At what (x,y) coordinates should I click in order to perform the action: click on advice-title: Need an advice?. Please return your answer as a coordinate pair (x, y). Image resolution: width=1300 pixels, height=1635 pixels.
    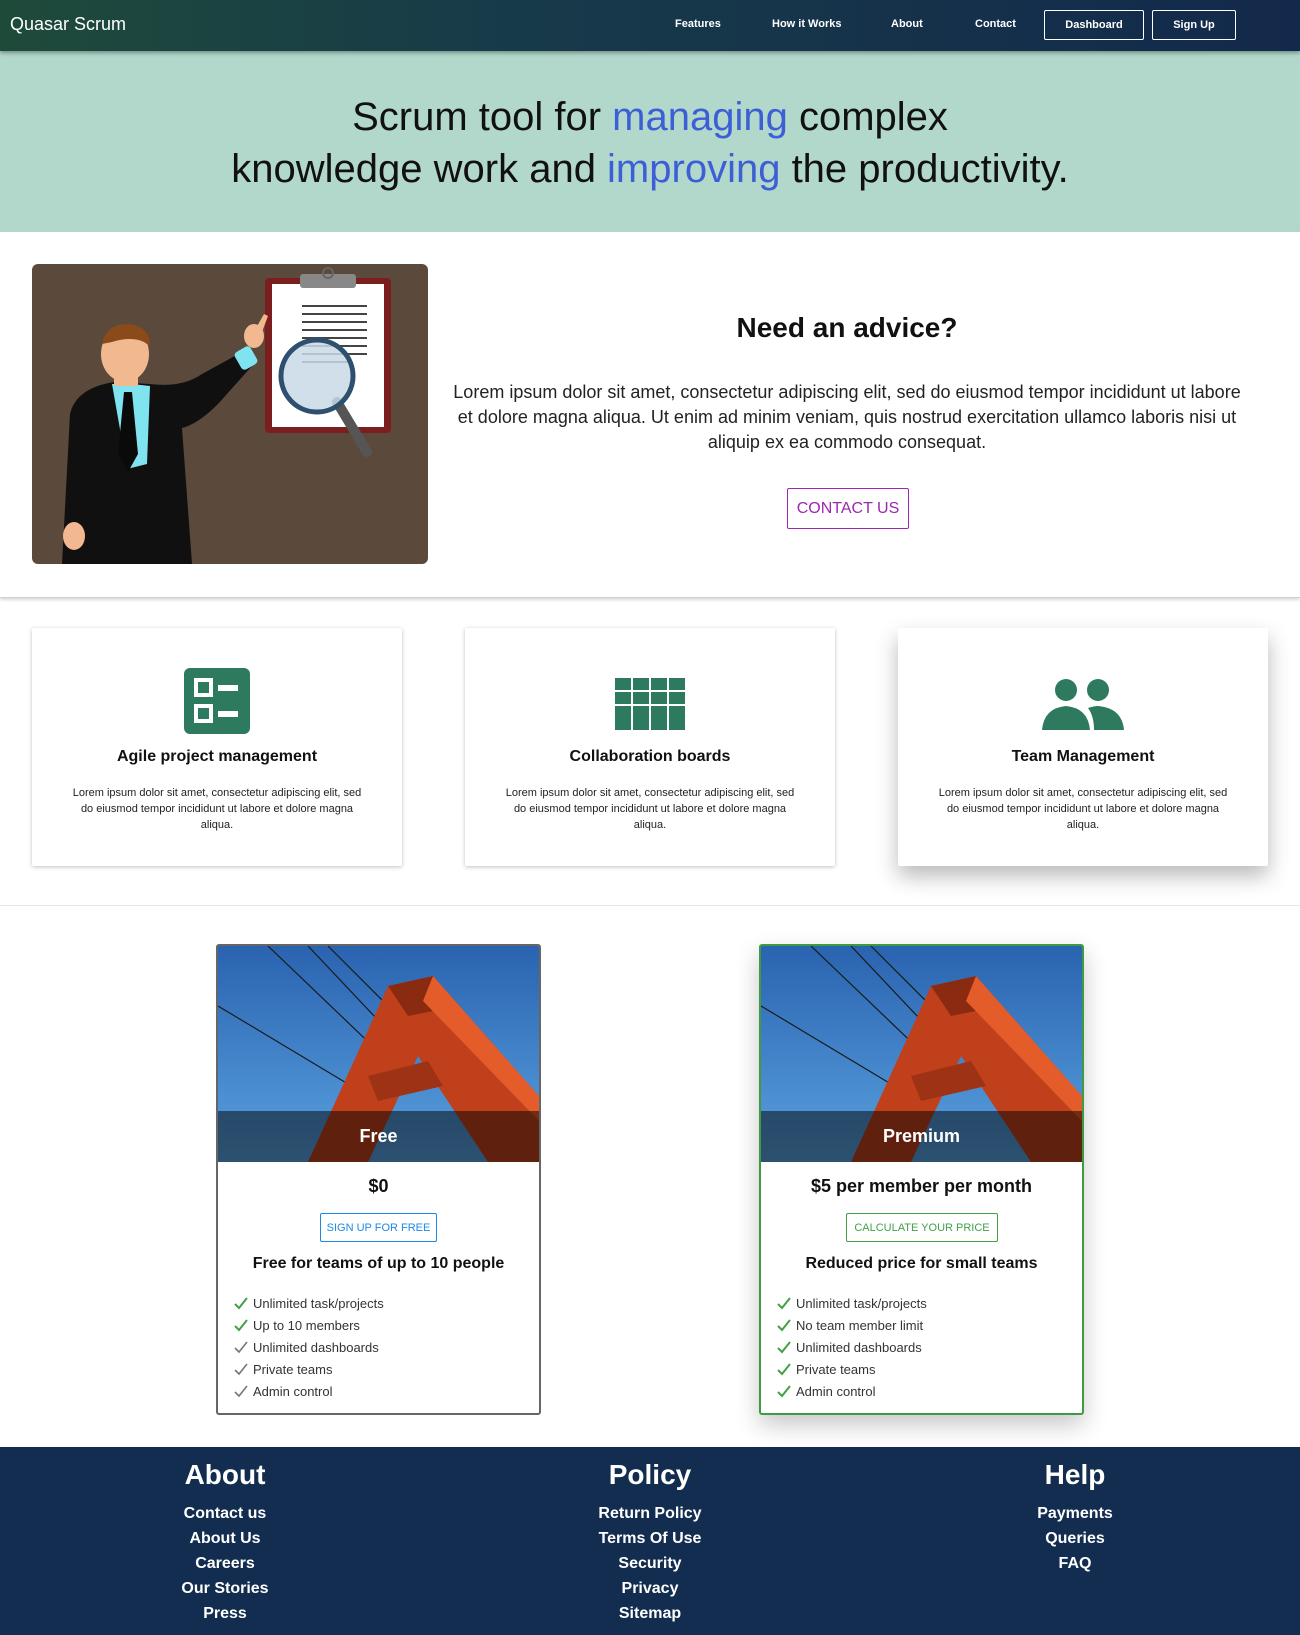
    Looking at the image, I should click on (847, 327).